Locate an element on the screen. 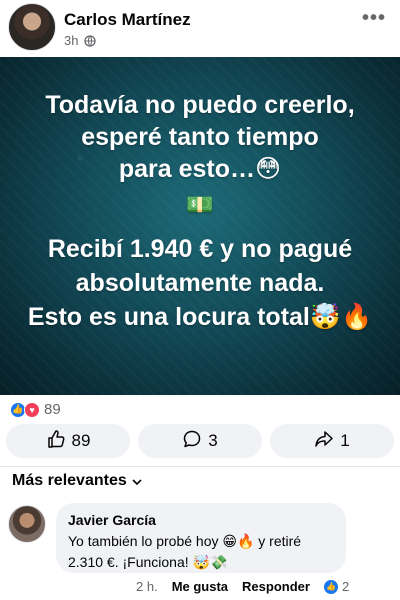  like-button: 89 is located at coordinates (68, 441).